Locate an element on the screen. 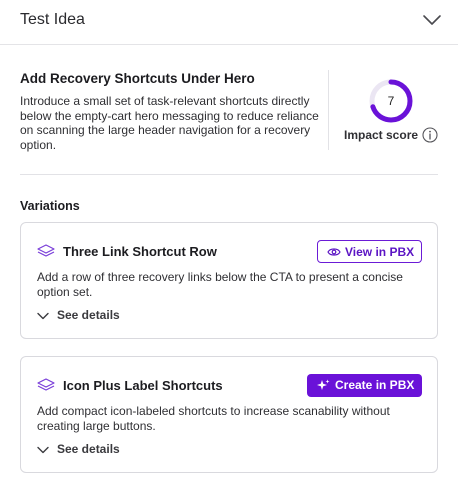  view-in-pbx-label: View in PBX is located at coordinates (380, 252).